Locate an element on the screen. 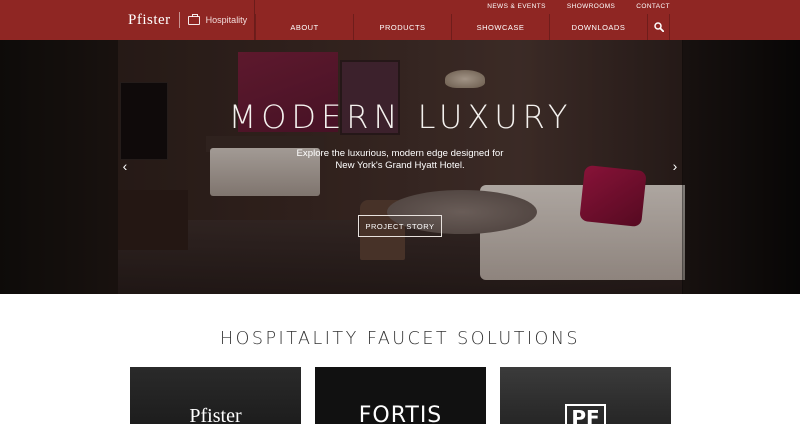 This screenshot has height=424, width=800. pf-card-logo: PF is located at coordinates (585, 414).